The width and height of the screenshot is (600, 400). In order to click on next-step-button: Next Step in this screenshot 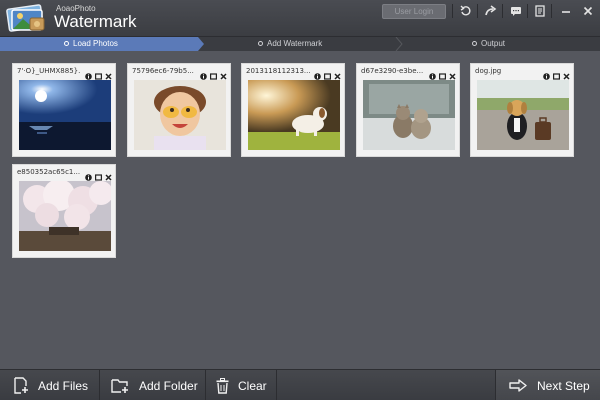, I will do `click(547, 385)`.